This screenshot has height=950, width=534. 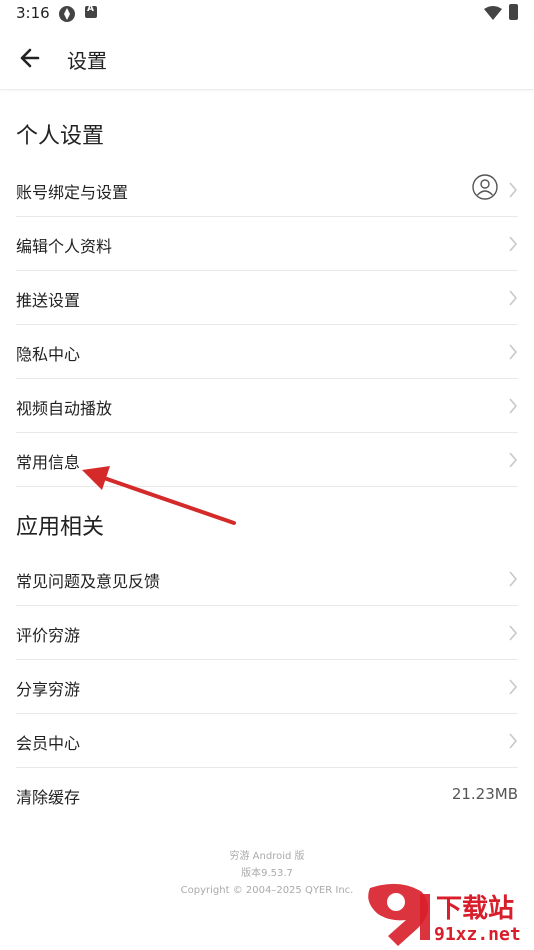 I want to click on row-label: 常见问题及意见反馈, so click(x=88, y=581).